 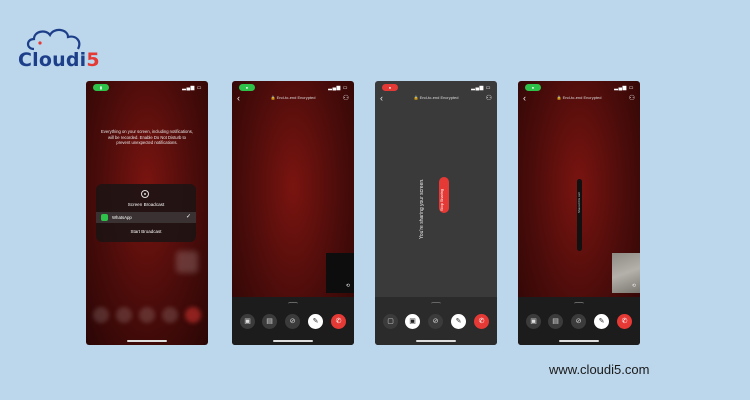 I want to click on whatsapp-icon, so click(x=104, y=217).